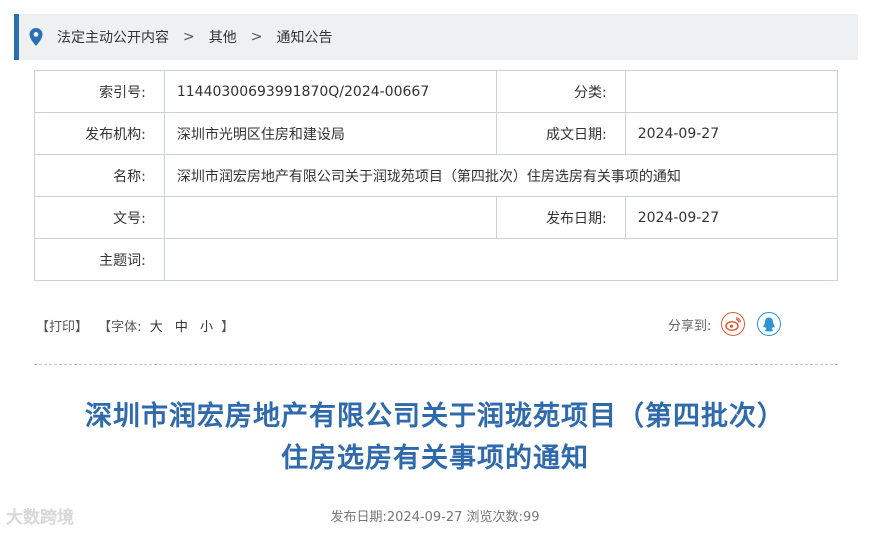 This screenshot has width=870, height=533. I want to click on table-row: 主题词:, so click(436, 259).